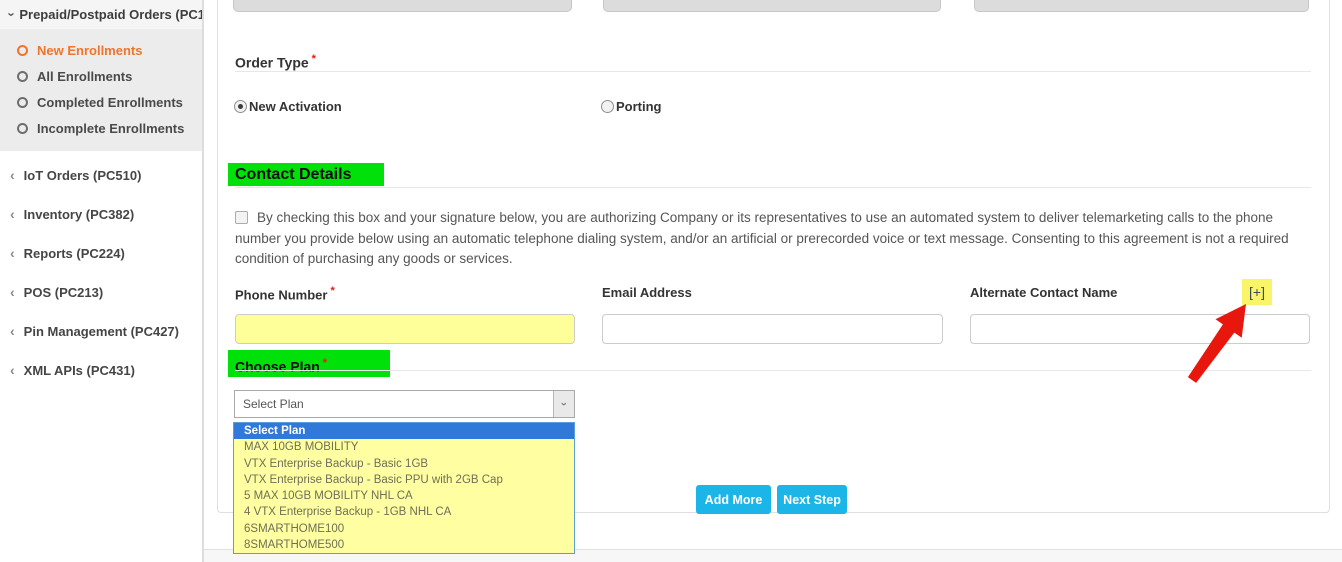 The image size is (1342, 562). What do you see at coordinates (1140, 329) in the screenshot?
I see `alternate-contact-name-input` at bounding box center [1140, 329].